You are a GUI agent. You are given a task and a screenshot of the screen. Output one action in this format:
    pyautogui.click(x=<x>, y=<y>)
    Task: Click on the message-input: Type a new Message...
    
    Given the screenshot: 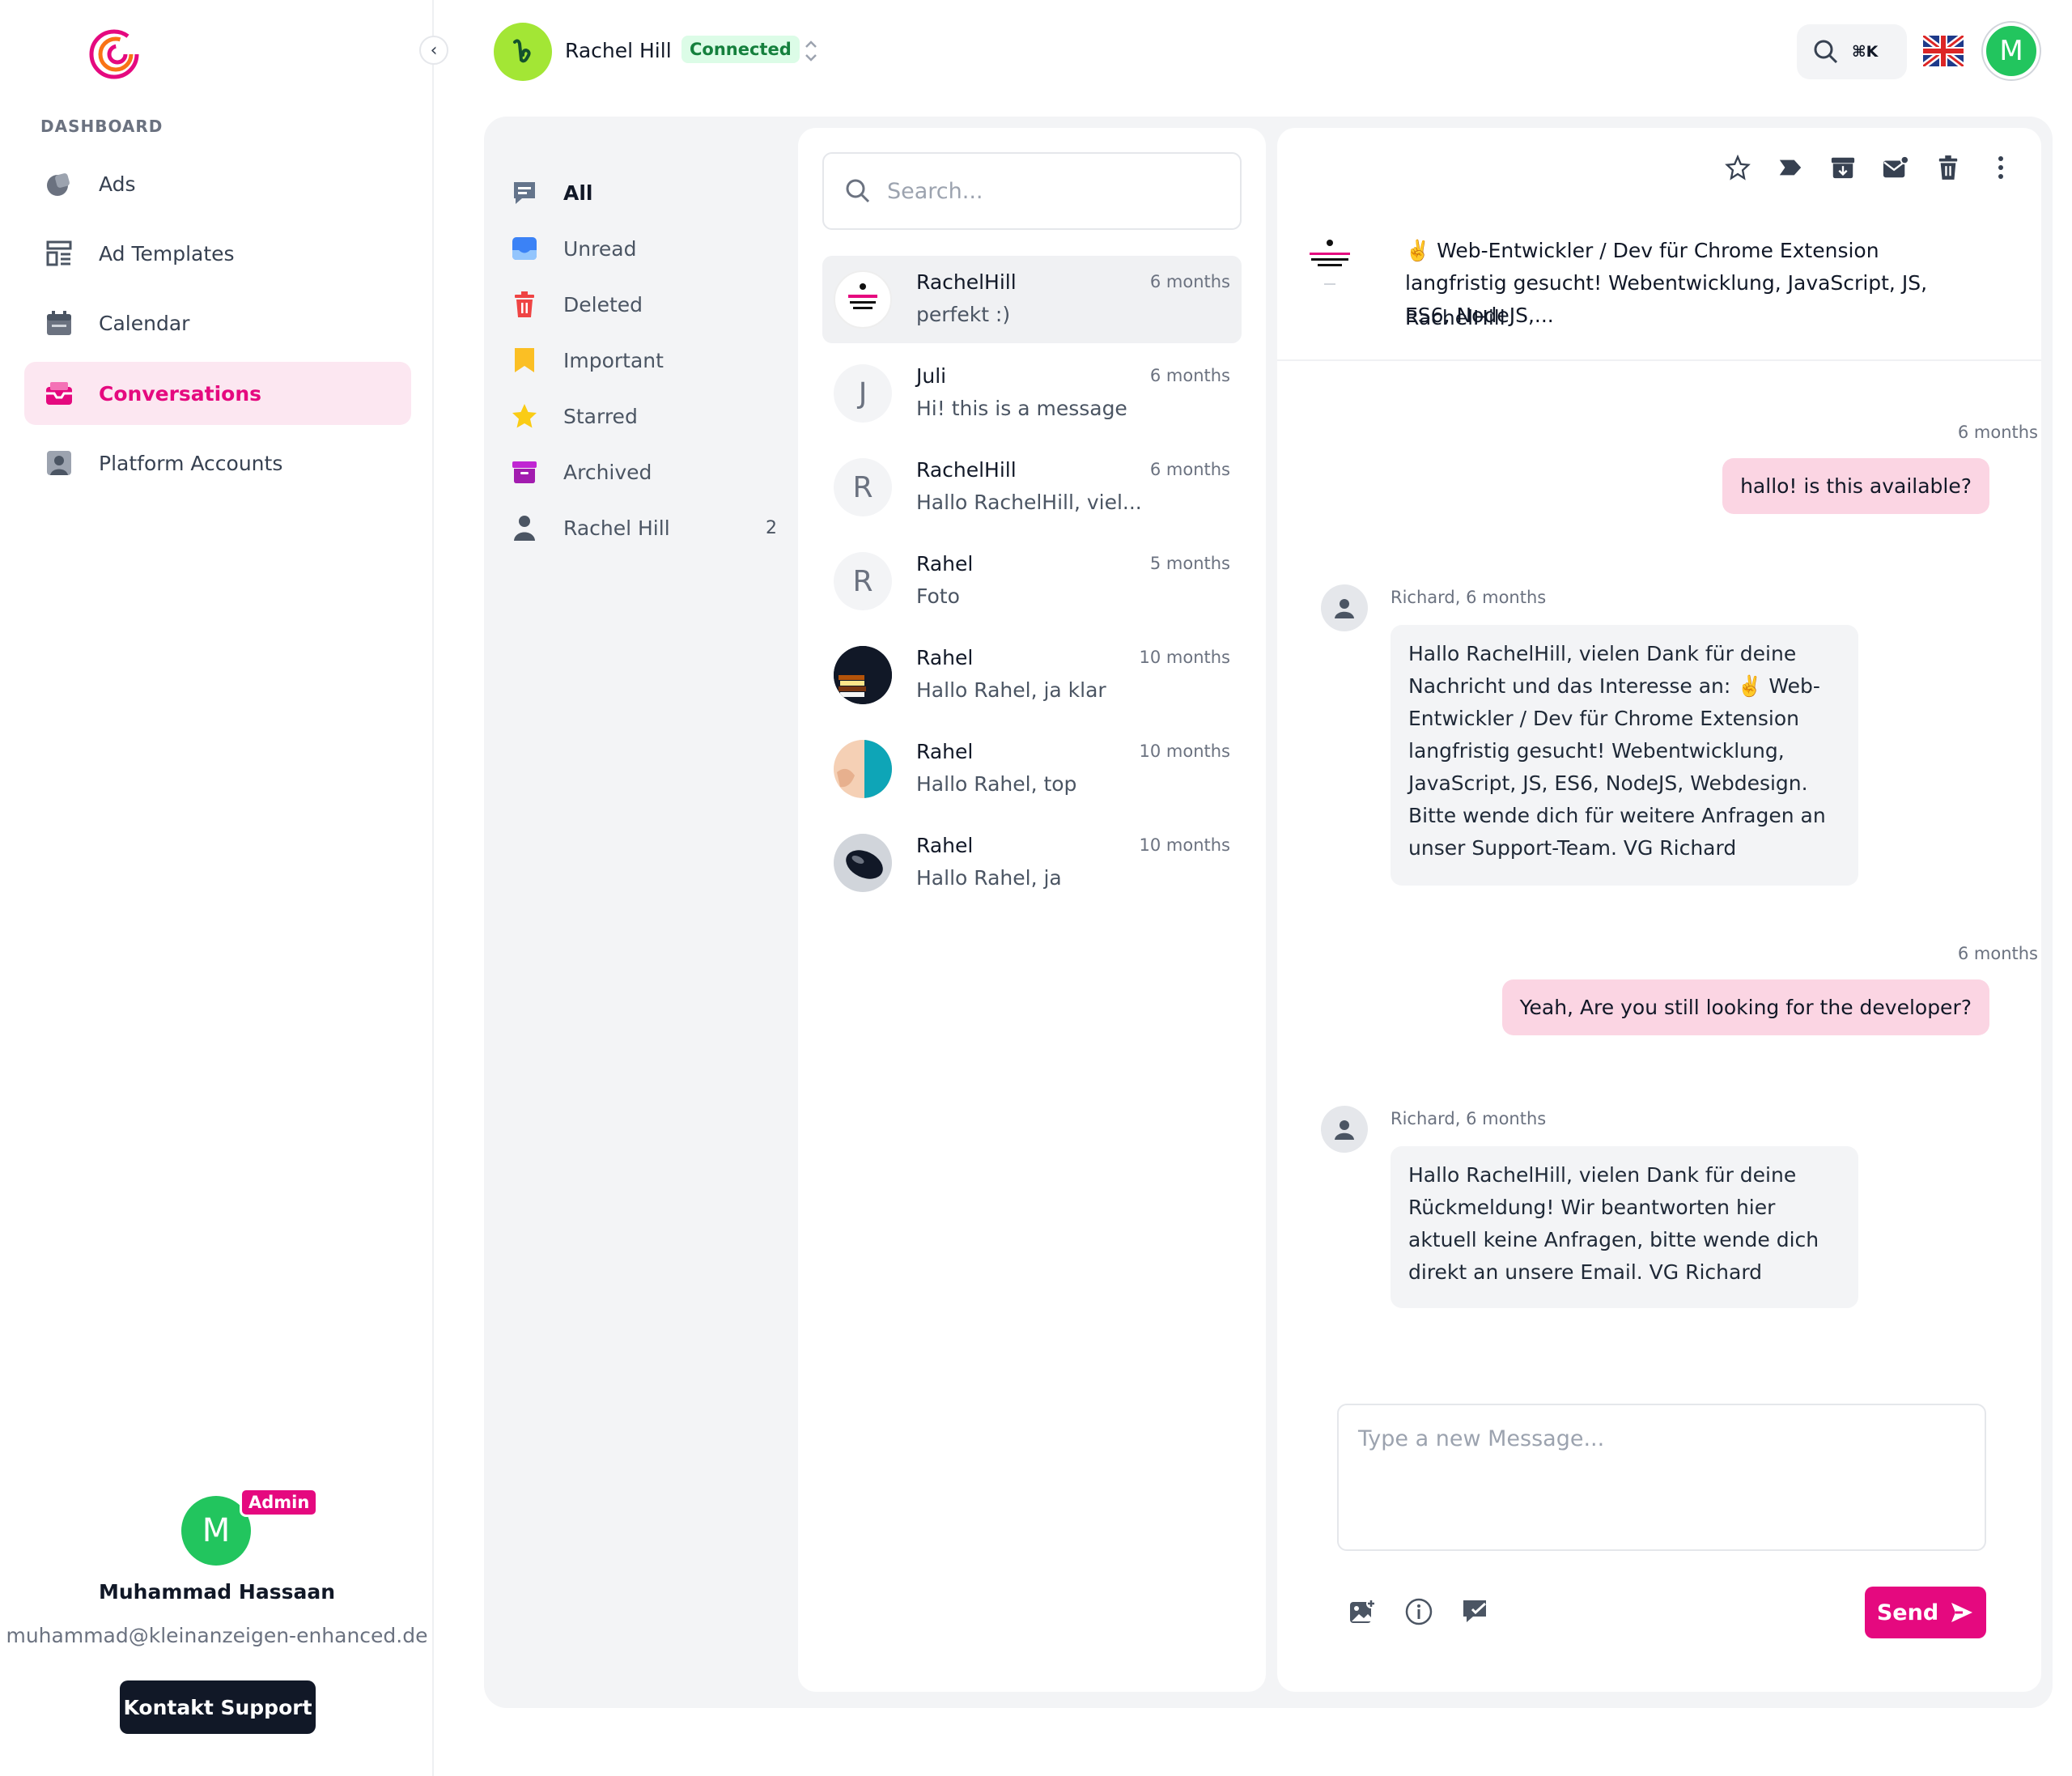 What is the action you would take?
    pyautogui.click(x=1661, y=1477)
    